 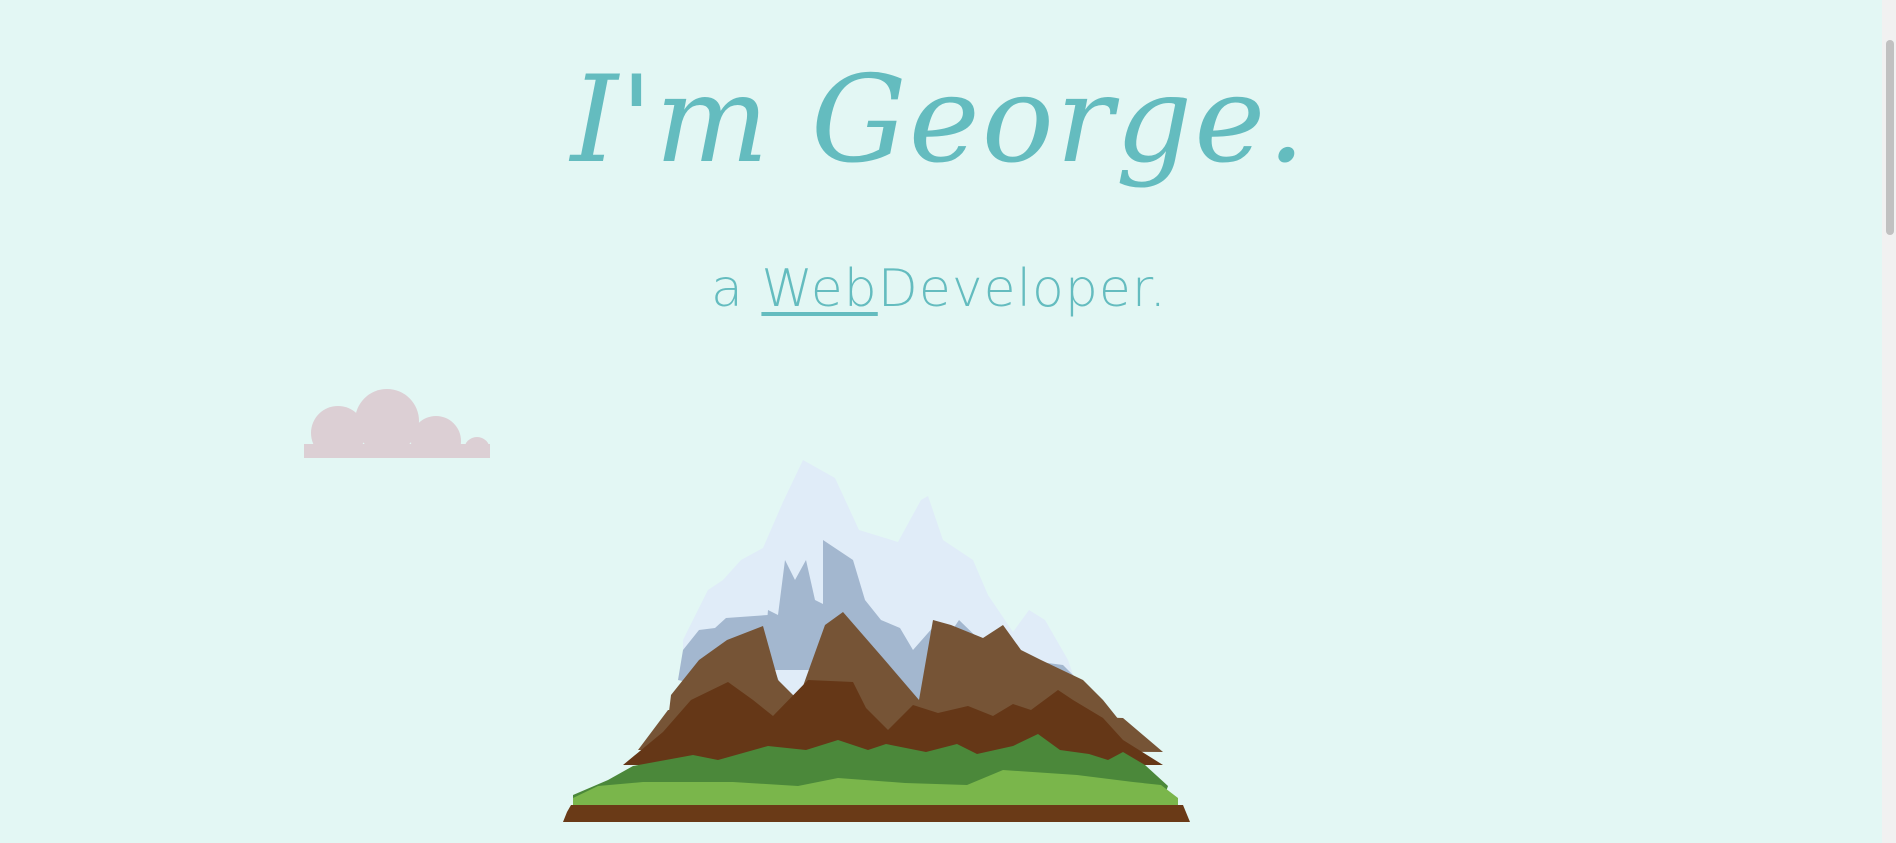 I want to click on mountain-illustration, so click(x=876, y=641).